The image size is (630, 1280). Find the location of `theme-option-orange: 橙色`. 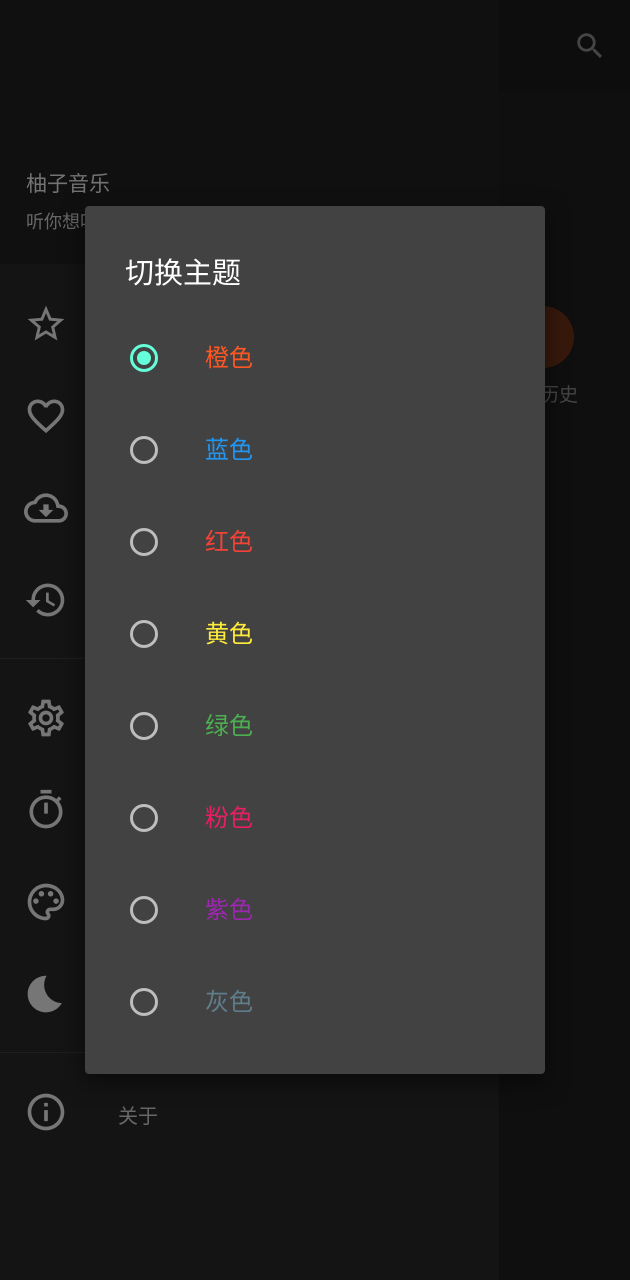

theme-option-orange: 橙色 is located at coordinates (315, 358).